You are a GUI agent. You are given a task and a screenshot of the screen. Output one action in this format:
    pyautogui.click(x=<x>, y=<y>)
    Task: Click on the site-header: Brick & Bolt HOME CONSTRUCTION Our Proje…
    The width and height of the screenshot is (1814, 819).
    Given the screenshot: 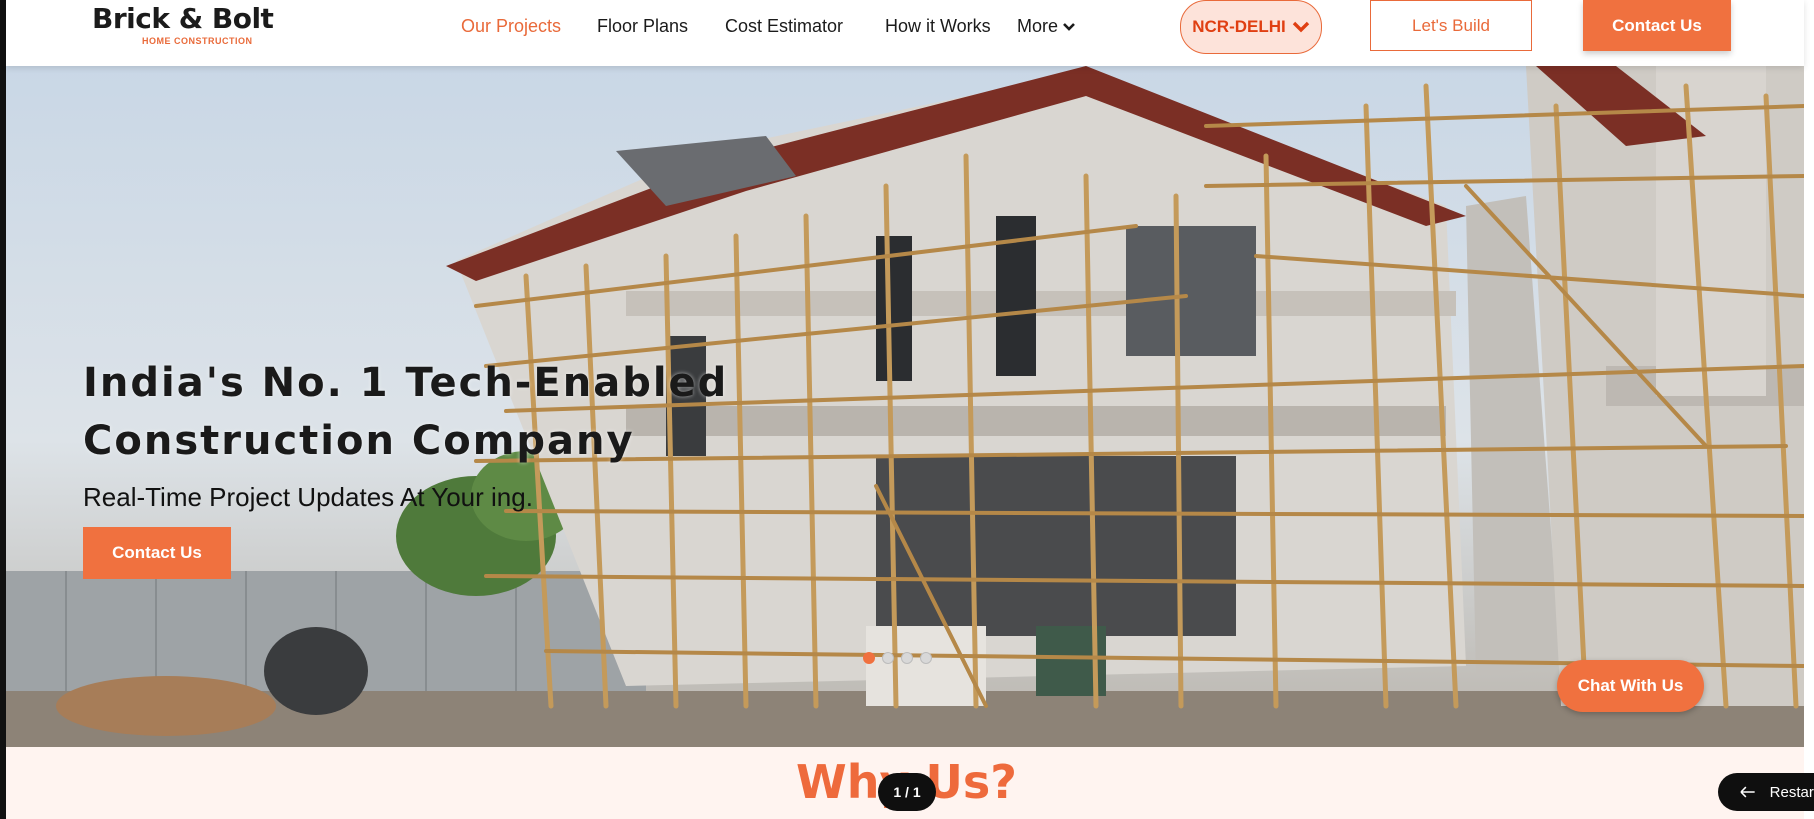 What is the action you would take?
    pyautogui.click(x=905, y=33)
    